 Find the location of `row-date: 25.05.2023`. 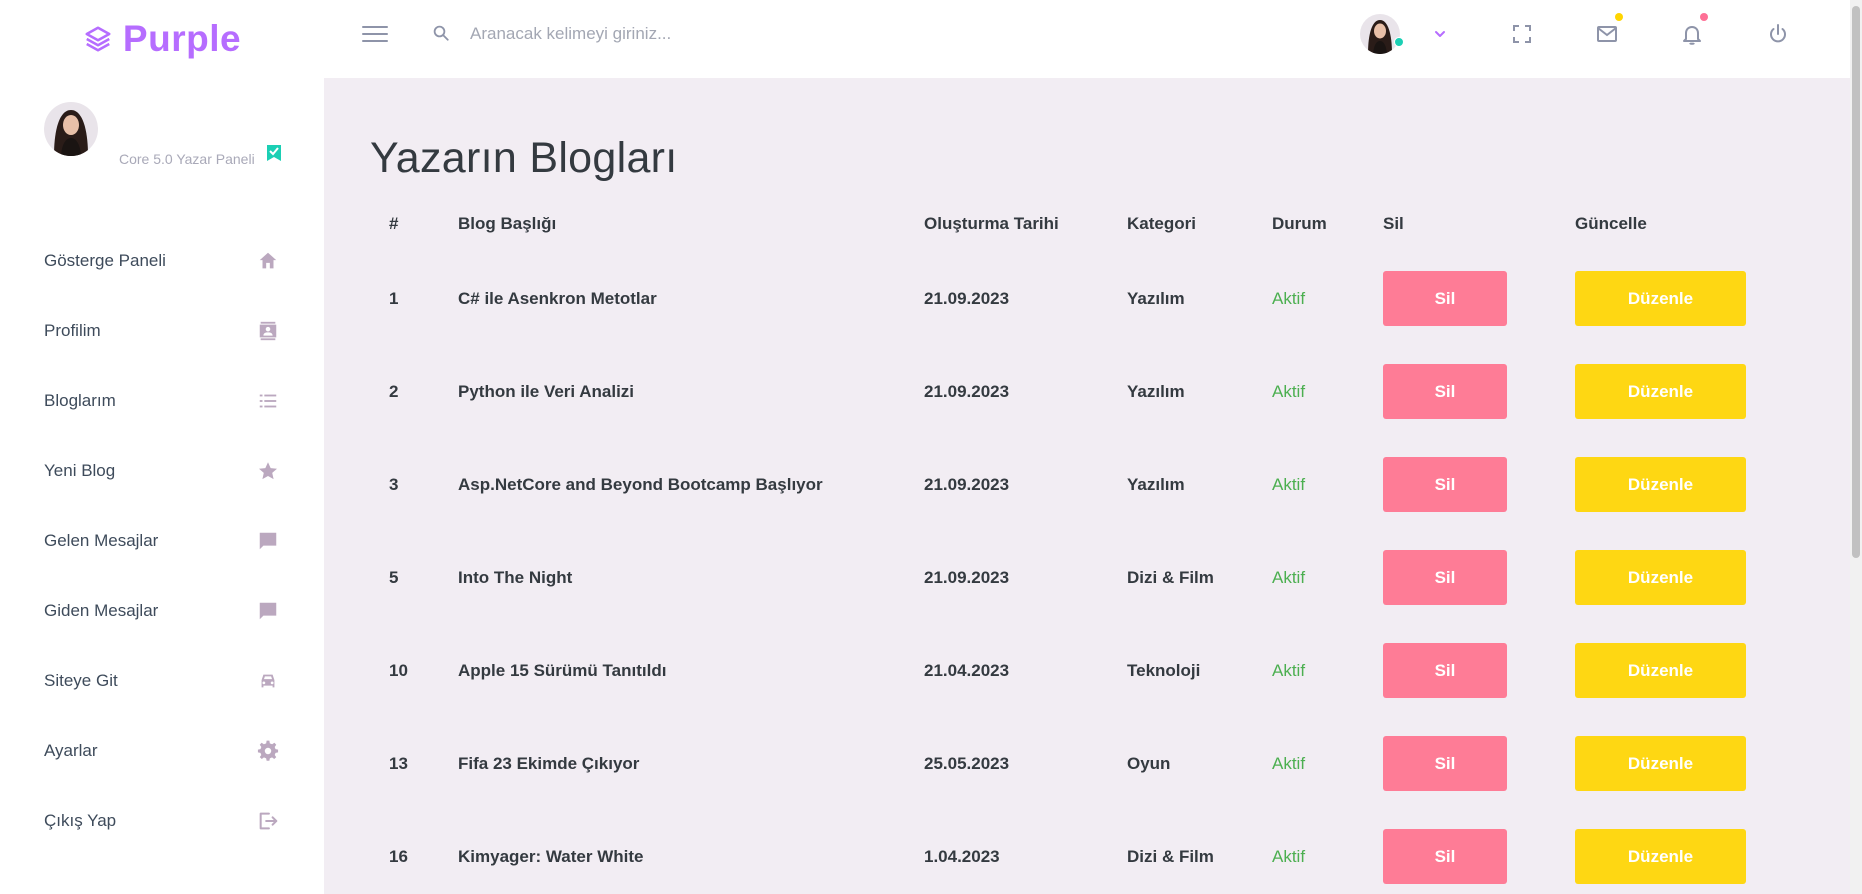

row-date: 25.05.2023 is located at coordinates (967, 763).